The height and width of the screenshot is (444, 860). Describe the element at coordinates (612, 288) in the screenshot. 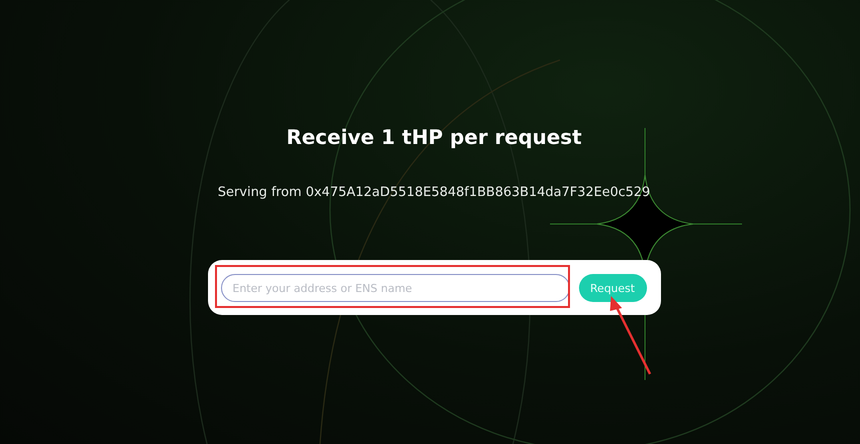

I see `request-button: Request` at that location.